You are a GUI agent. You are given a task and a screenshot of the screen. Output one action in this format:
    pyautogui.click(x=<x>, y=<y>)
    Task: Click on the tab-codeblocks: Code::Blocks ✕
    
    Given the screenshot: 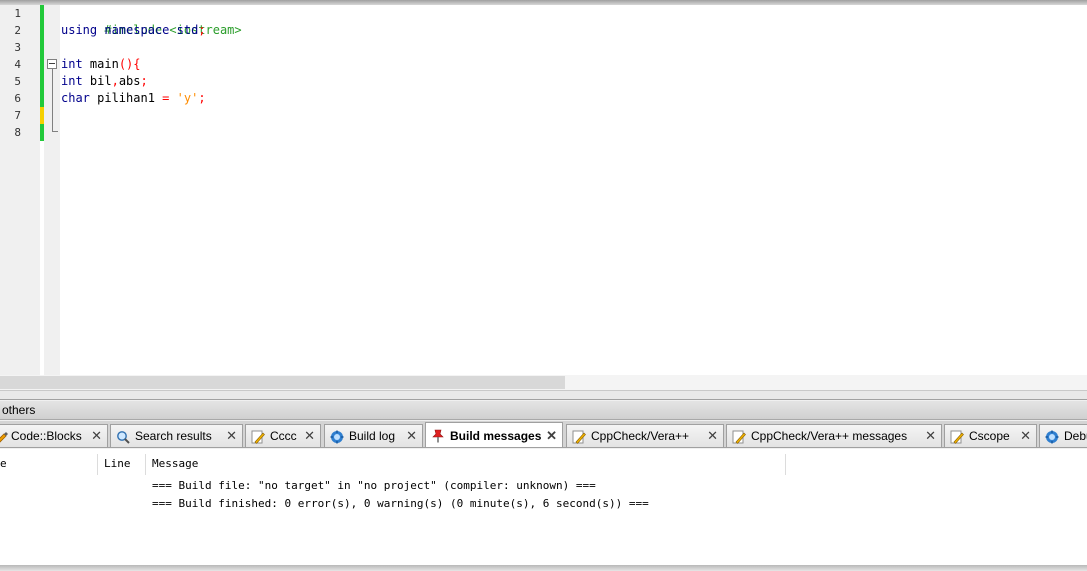 What is the action you would take?
    pyautogui.click(x=54, y=435)
    